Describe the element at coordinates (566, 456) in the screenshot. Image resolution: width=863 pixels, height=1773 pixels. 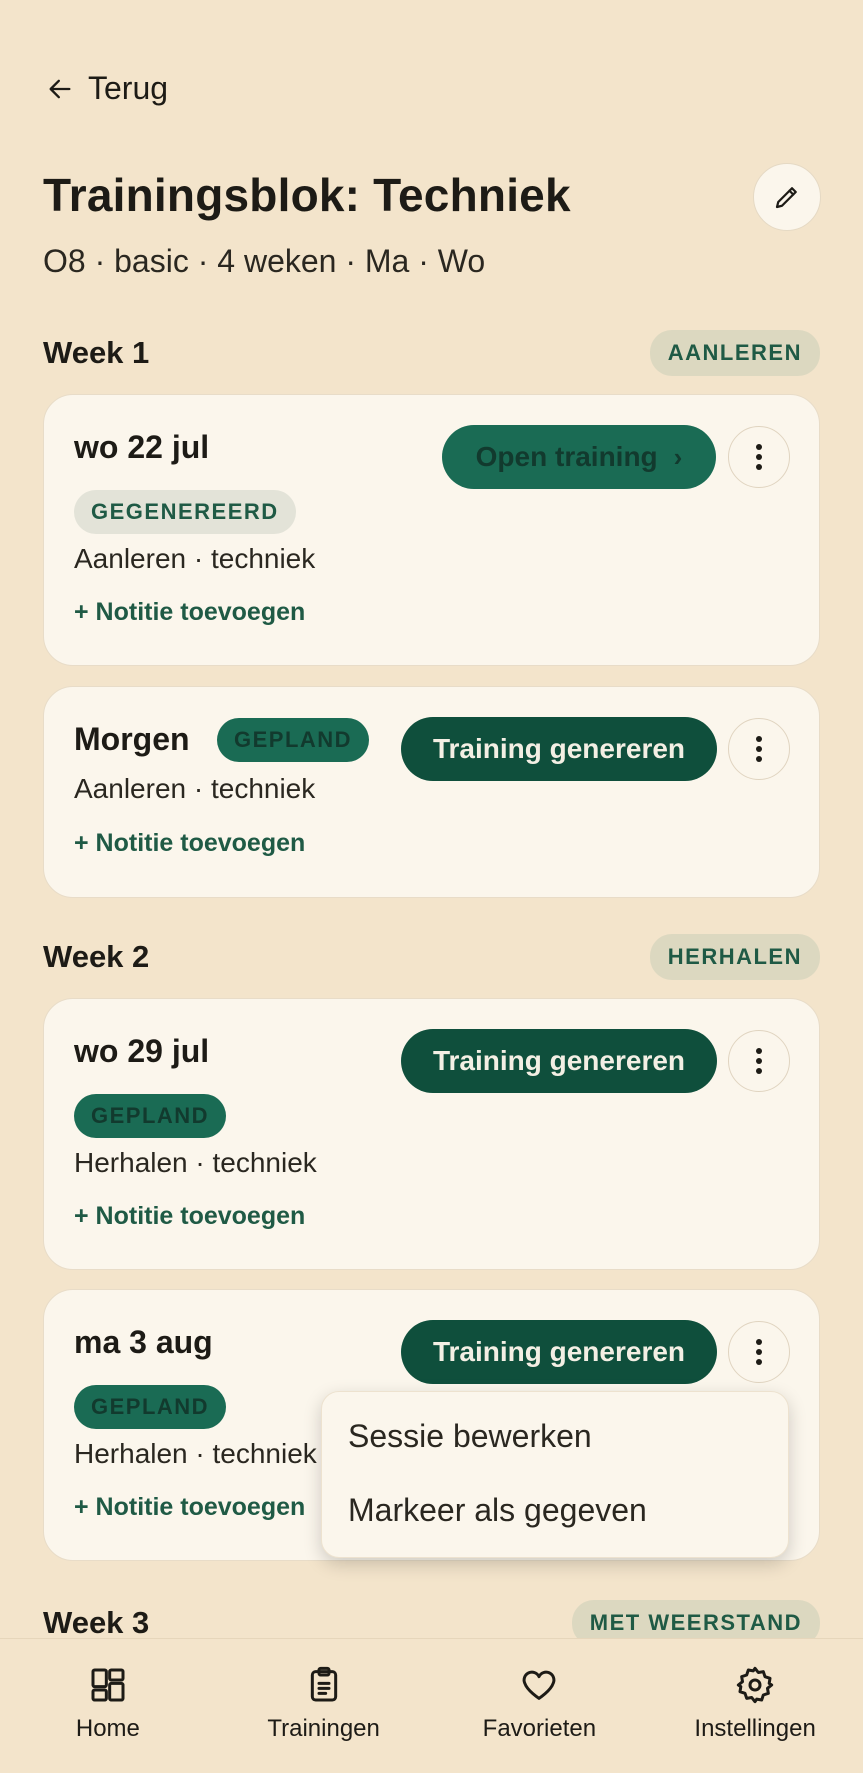
I see `open-training-label: Open training` at that location.